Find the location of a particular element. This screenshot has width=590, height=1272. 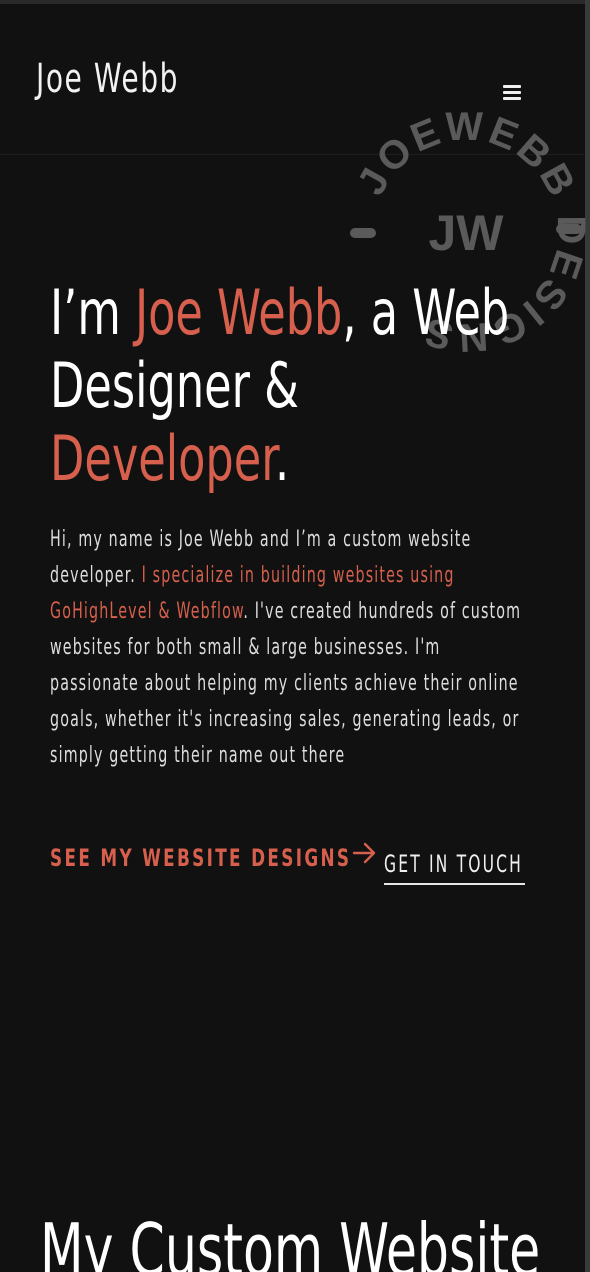

site-logo: Joe Webb is located at coordinates (107, 79).